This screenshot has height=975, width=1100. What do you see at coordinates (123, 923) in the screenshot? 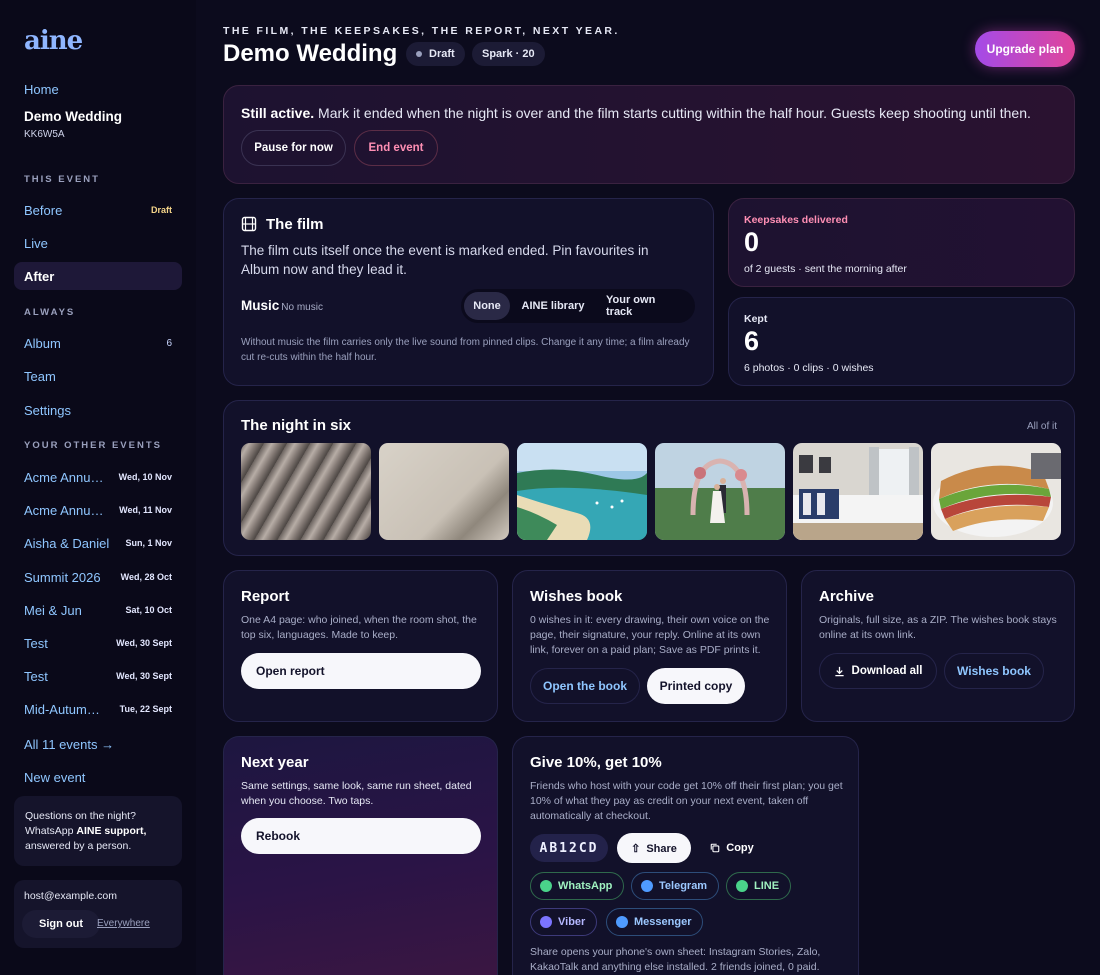
I see `sign-out-everywhere-link: Everywhere` at bounding box center [123, 923].